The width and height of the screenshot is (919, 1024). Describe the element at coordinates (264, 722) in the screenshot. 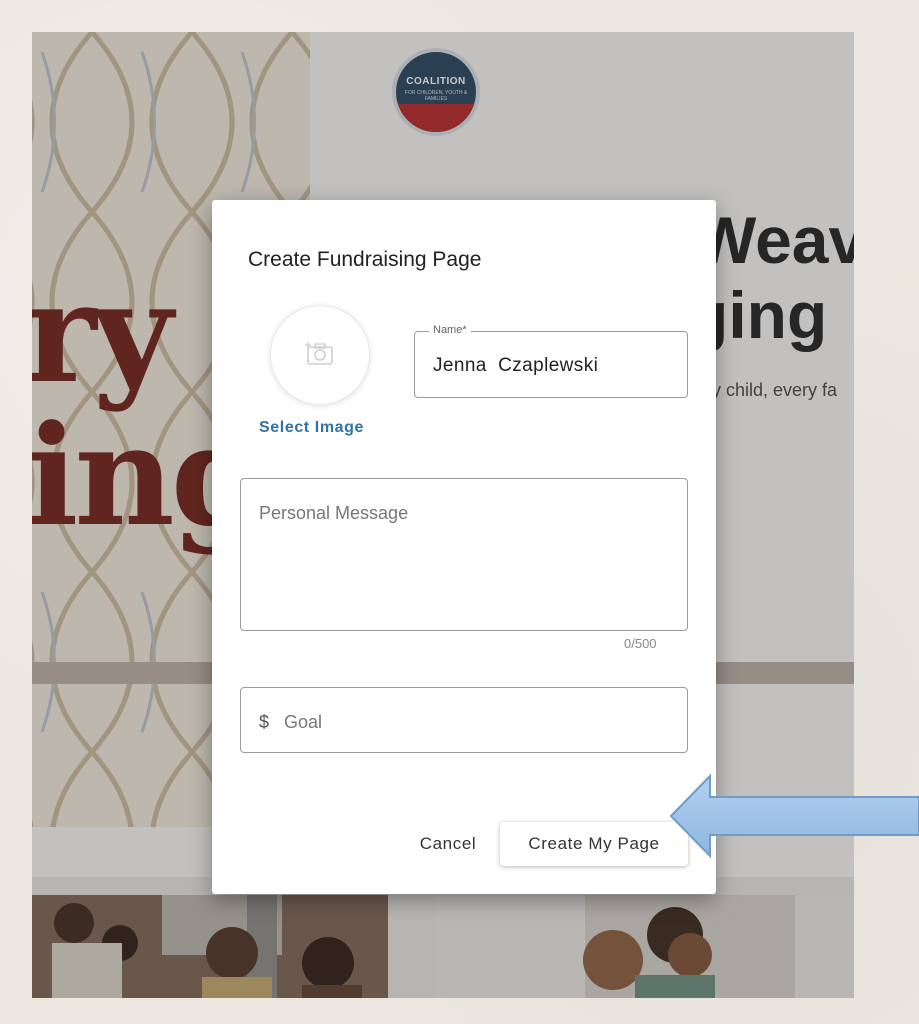

I see `goal-currency-symbol: $` at that location.